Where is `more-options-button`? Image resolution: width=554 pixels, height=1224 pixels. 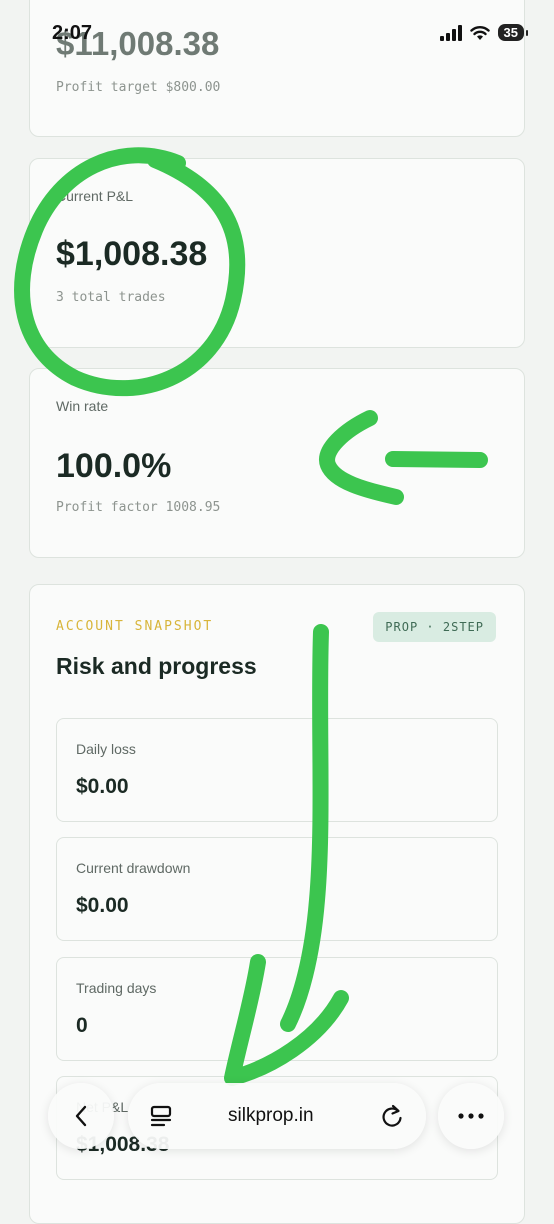
more-options-button is located at coordinates (471, 1116).